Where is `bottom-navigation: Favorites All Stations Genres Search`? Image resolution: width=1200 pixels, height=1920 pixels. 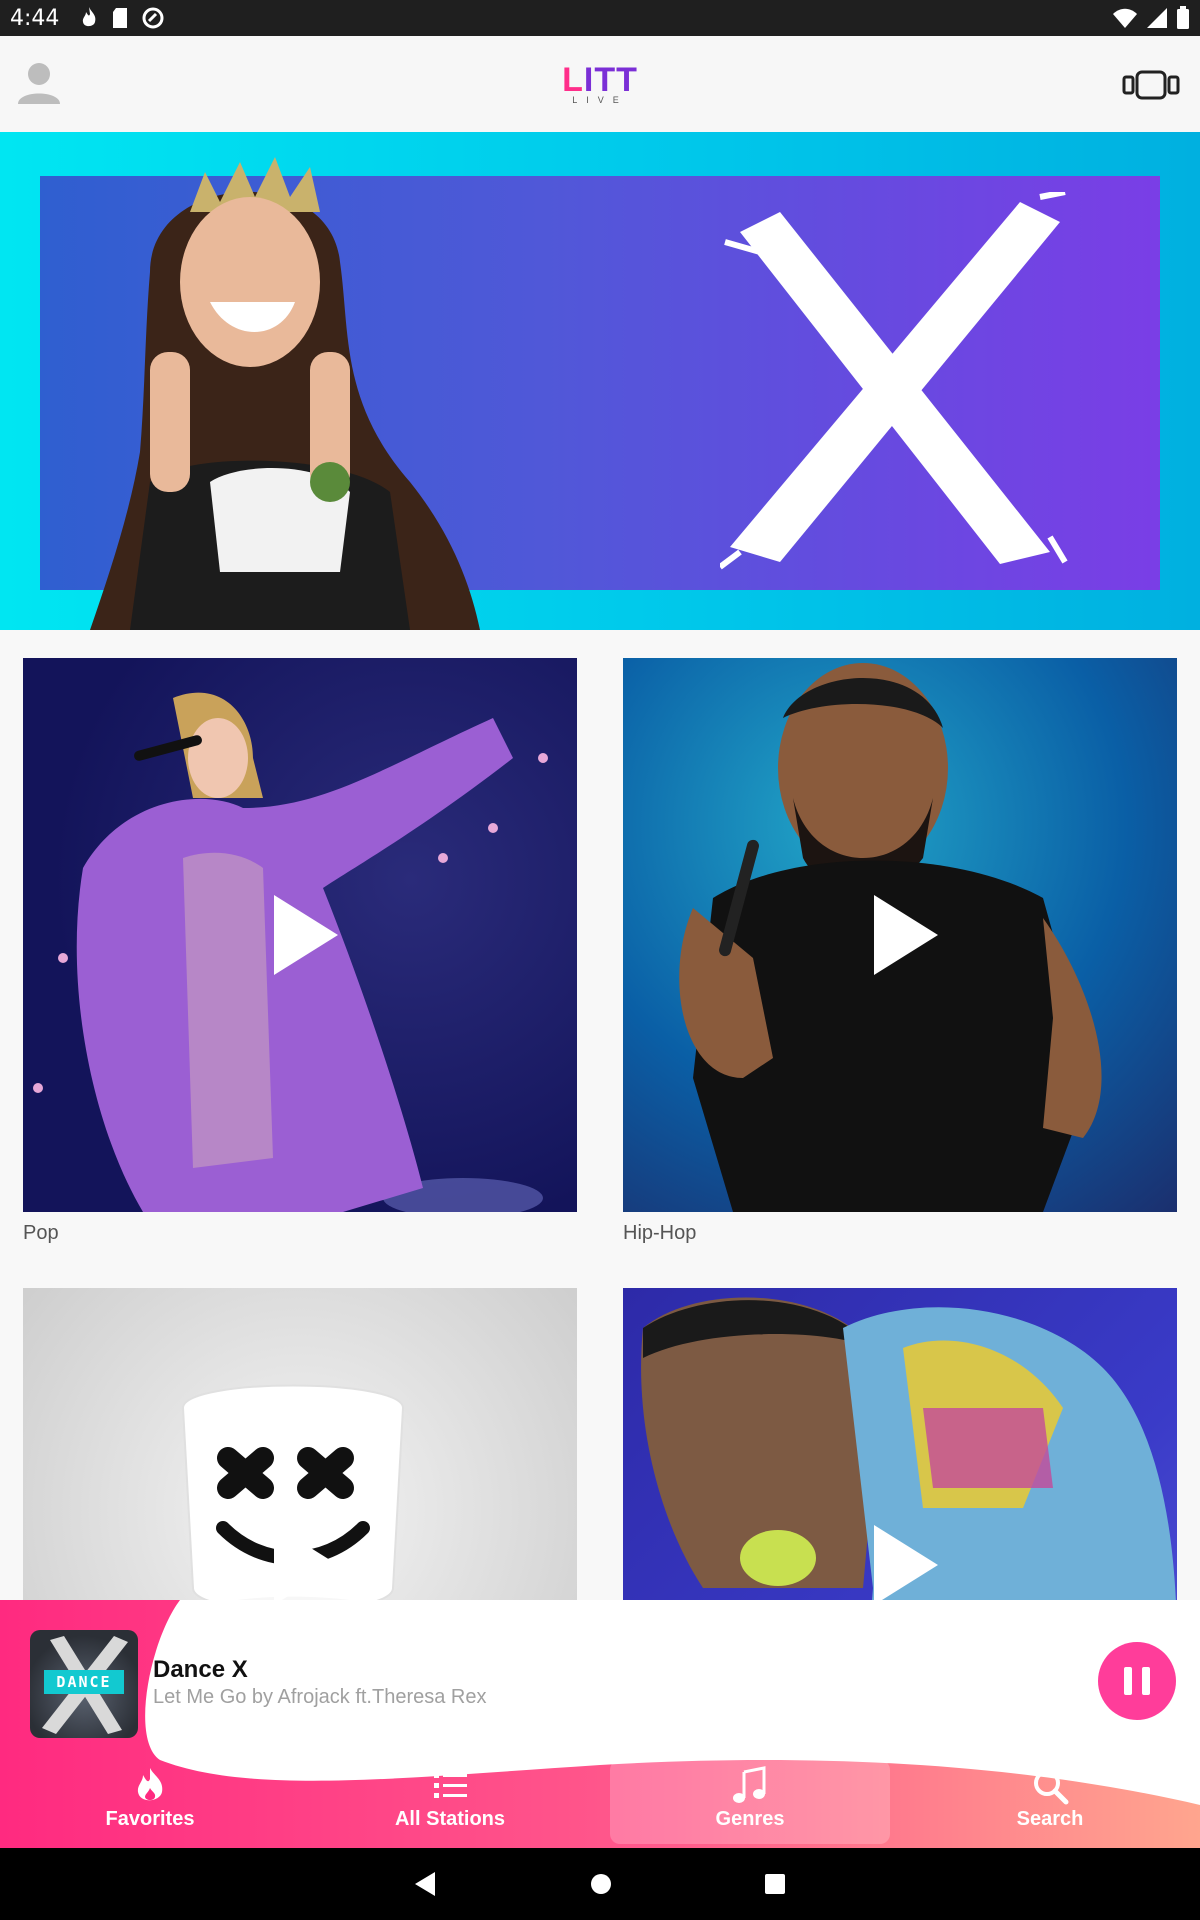 bottom-navigation: Favorites All Stations Genres Search is located at coordinates (600, 1798).